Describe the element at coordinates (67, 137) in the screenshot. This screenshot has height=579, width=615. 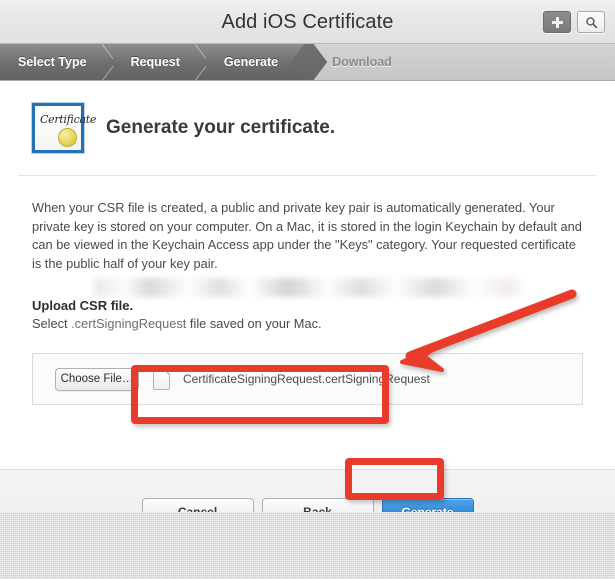
I see `certificate-seal-icon` at that location.